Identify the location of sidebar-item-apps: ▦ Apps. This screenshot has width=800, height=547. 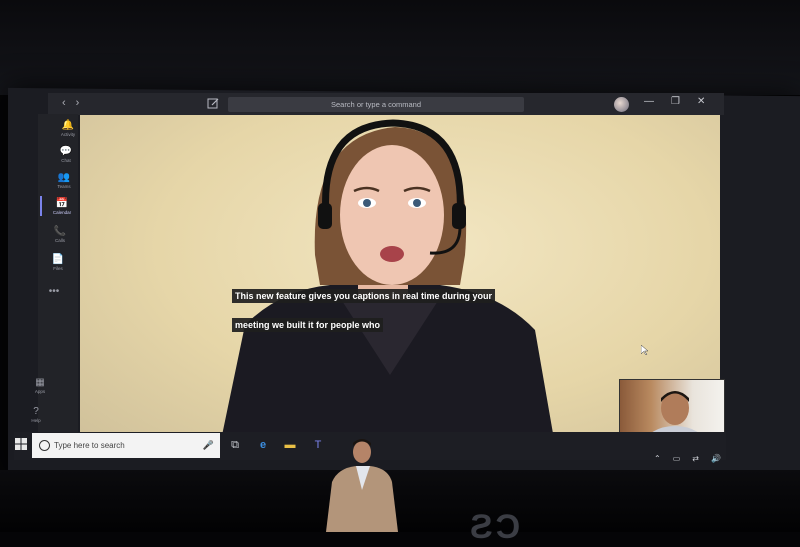
(40, 385).